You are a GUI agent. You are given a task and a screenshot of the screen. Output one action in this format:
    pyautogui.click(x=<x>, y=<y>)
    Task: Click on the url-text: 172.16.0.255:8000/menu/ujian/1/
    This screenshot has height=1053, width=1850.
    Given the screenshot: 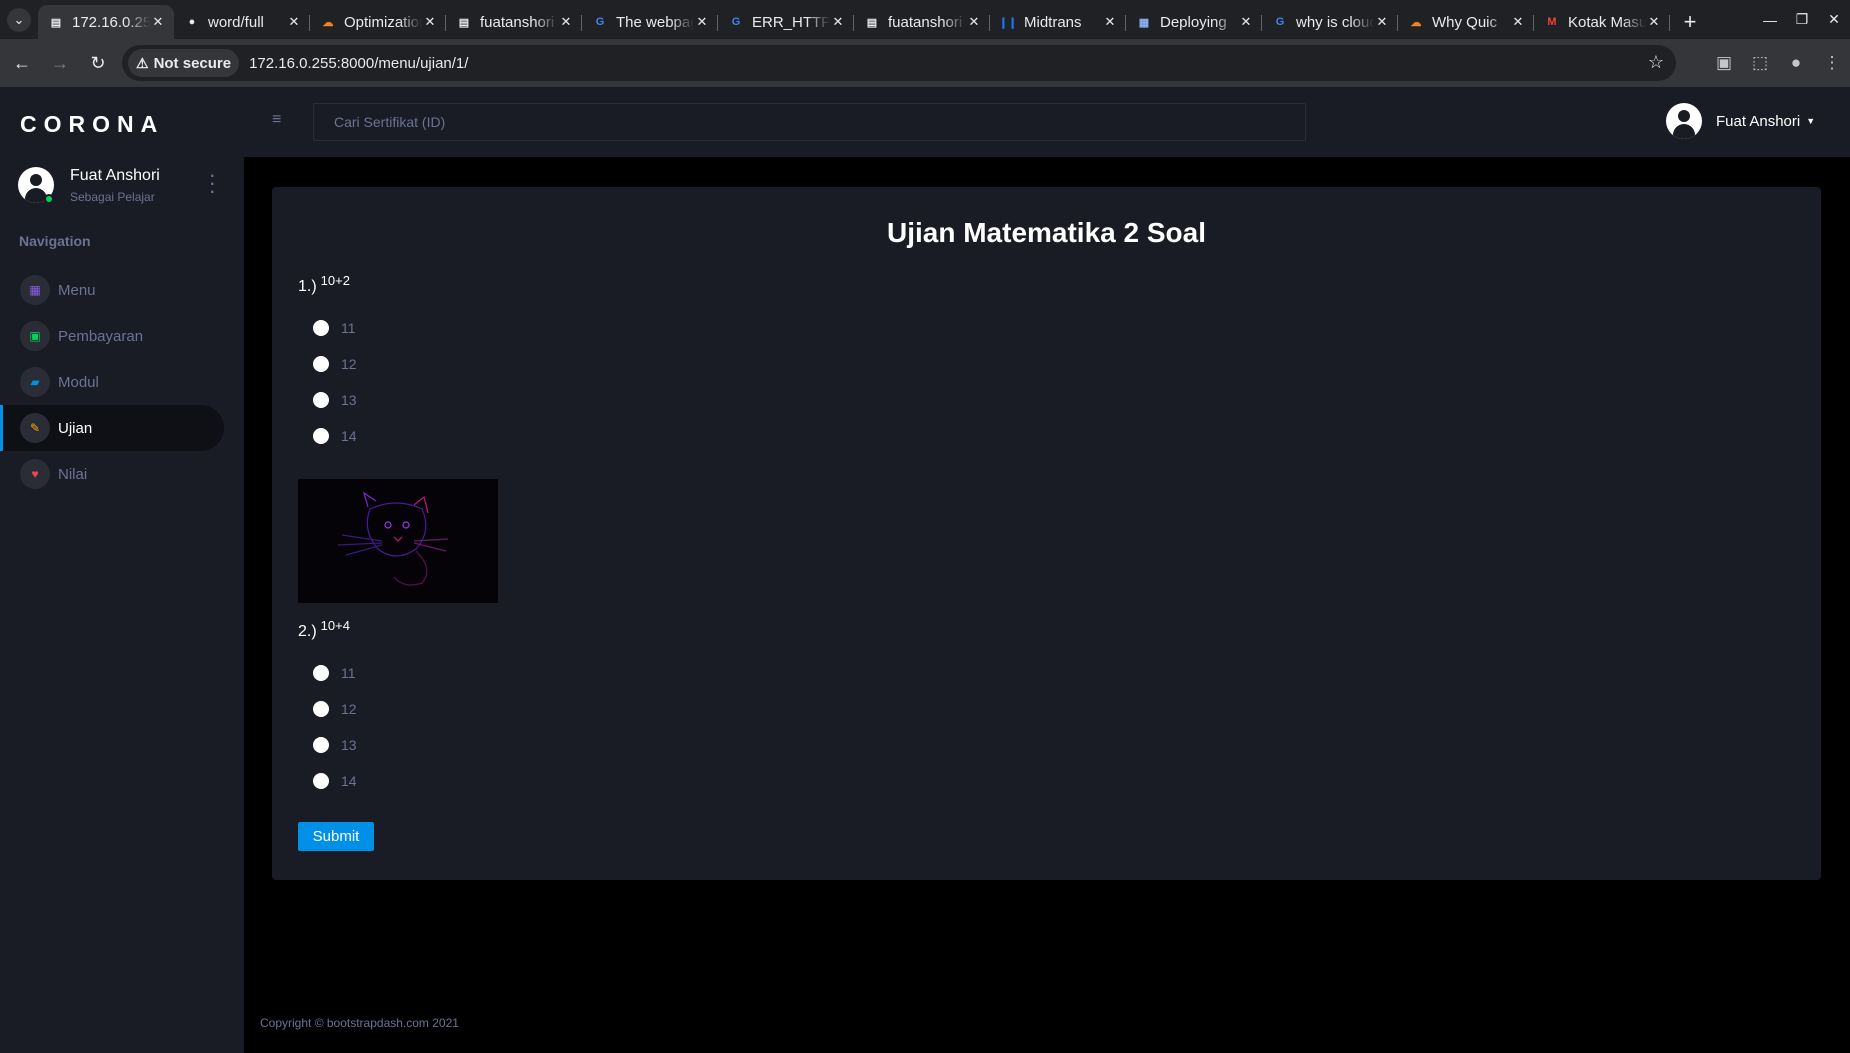 What is the action you would take?
    pyautogui.click(x=358, y=63)
    